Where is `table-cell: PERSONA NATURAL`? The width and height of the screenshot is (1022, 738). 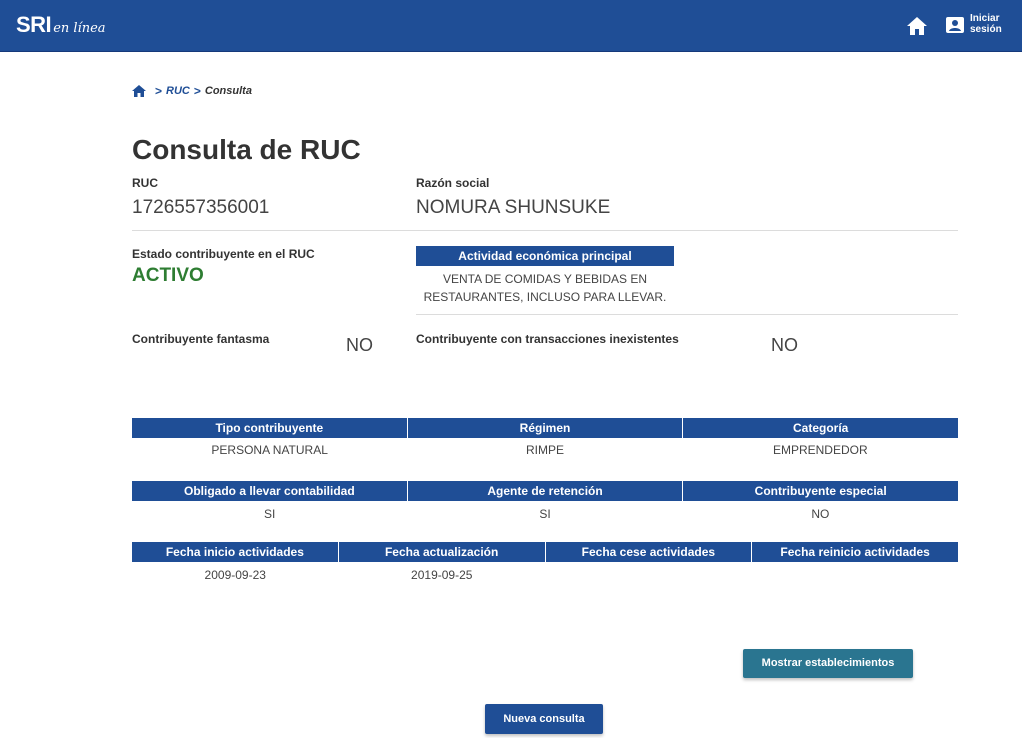
table-cell: PERSONA NATURAL is located at coordinates (269, 450).